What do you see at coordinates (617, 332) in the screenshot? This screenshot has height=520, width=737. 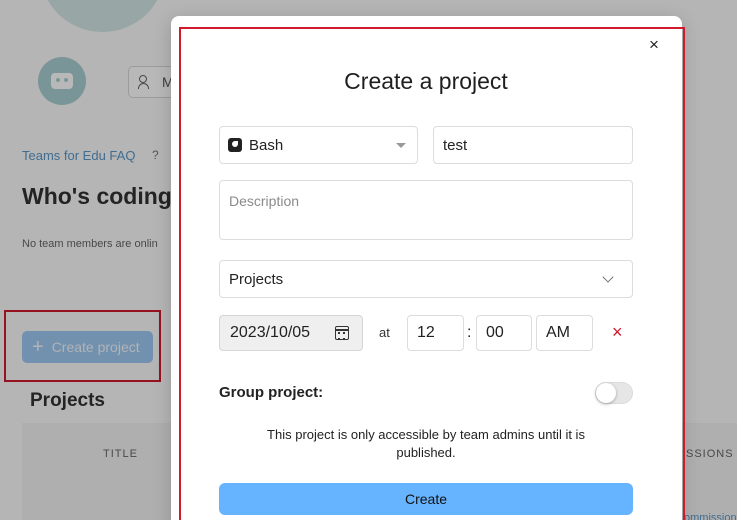 I see `clear-datetime-button: ×` at bounding box center [617, 332].